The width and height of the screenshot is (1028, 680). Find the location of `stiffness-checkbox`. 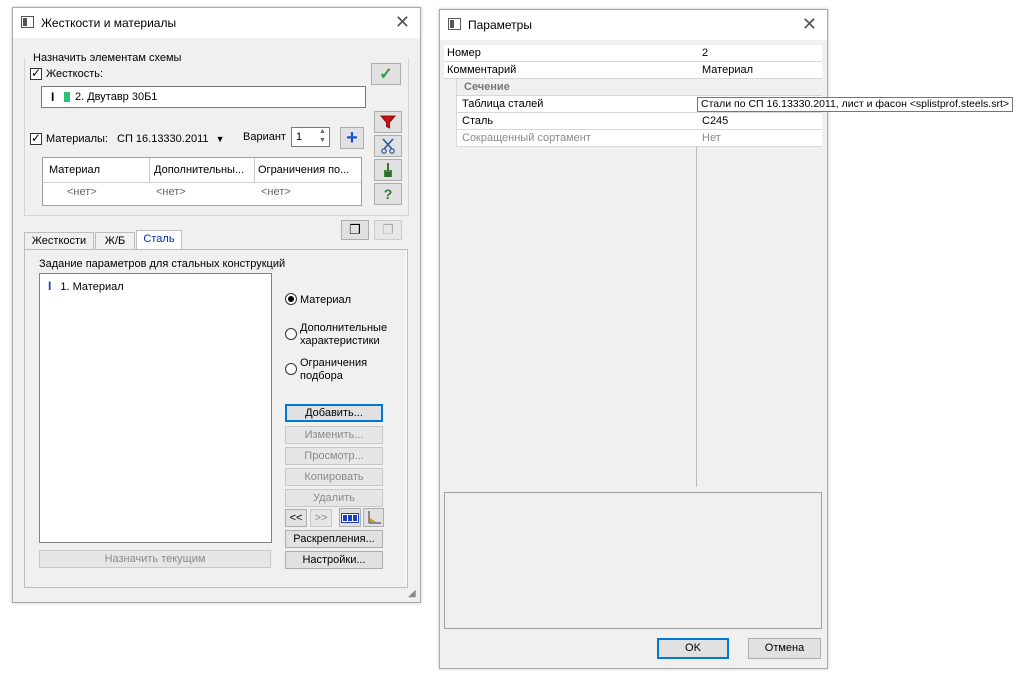

stiffness-checkbox is located at coordinates (36, 73).